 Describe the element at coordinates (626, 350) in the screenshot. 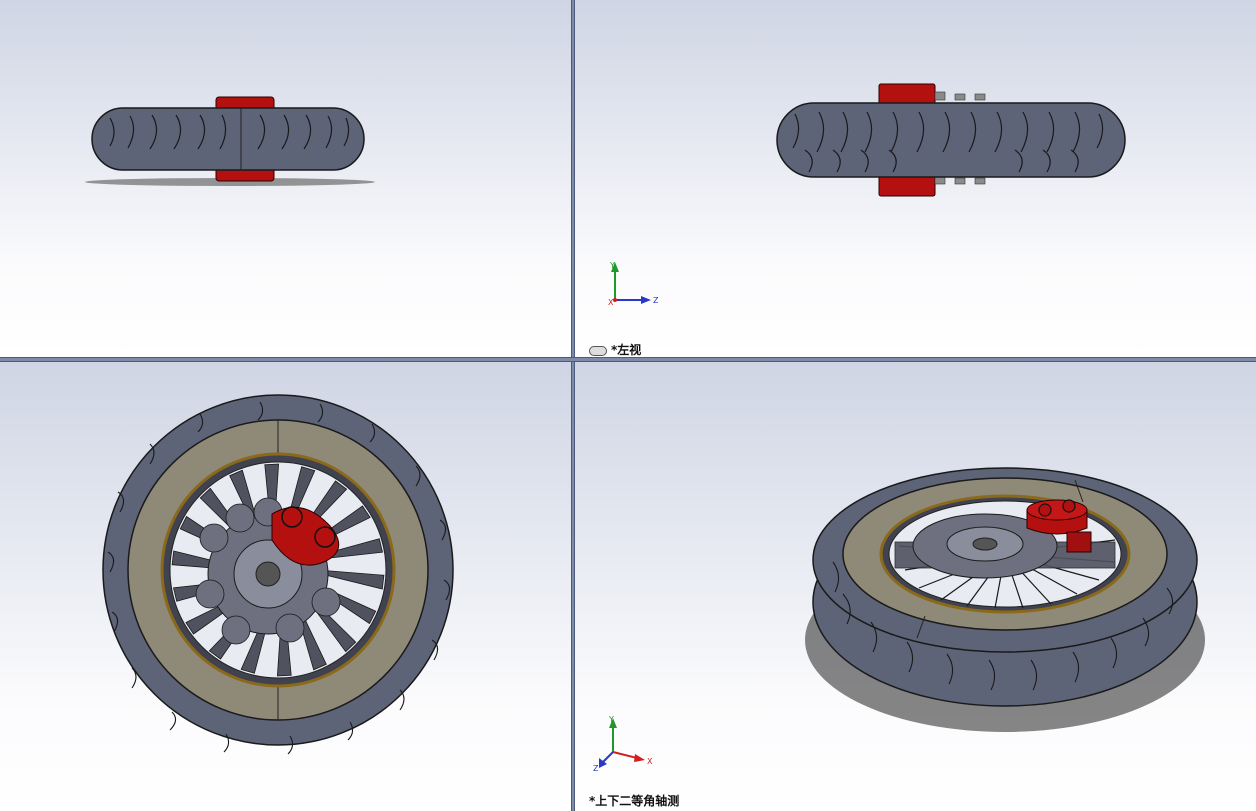

I see `view-name-left: *左视` at that location.